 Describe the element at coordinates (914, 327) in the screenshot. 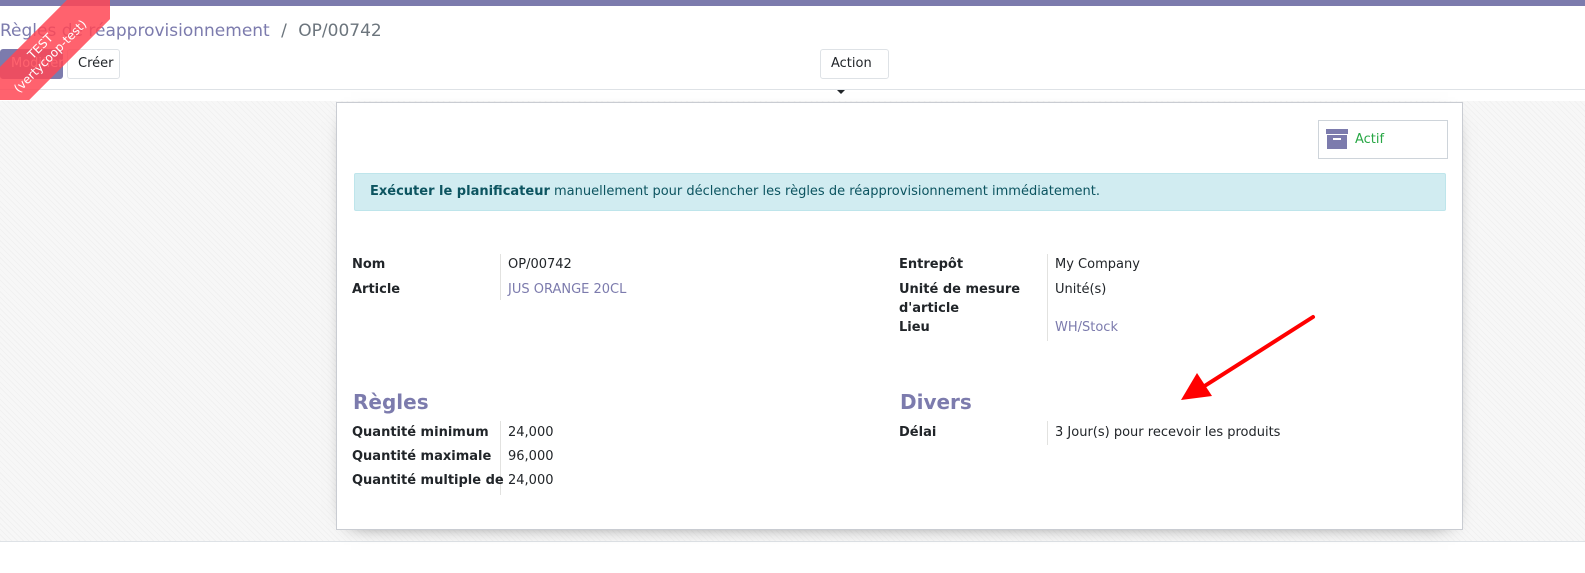

I see `location-label: Lieu` at that location.